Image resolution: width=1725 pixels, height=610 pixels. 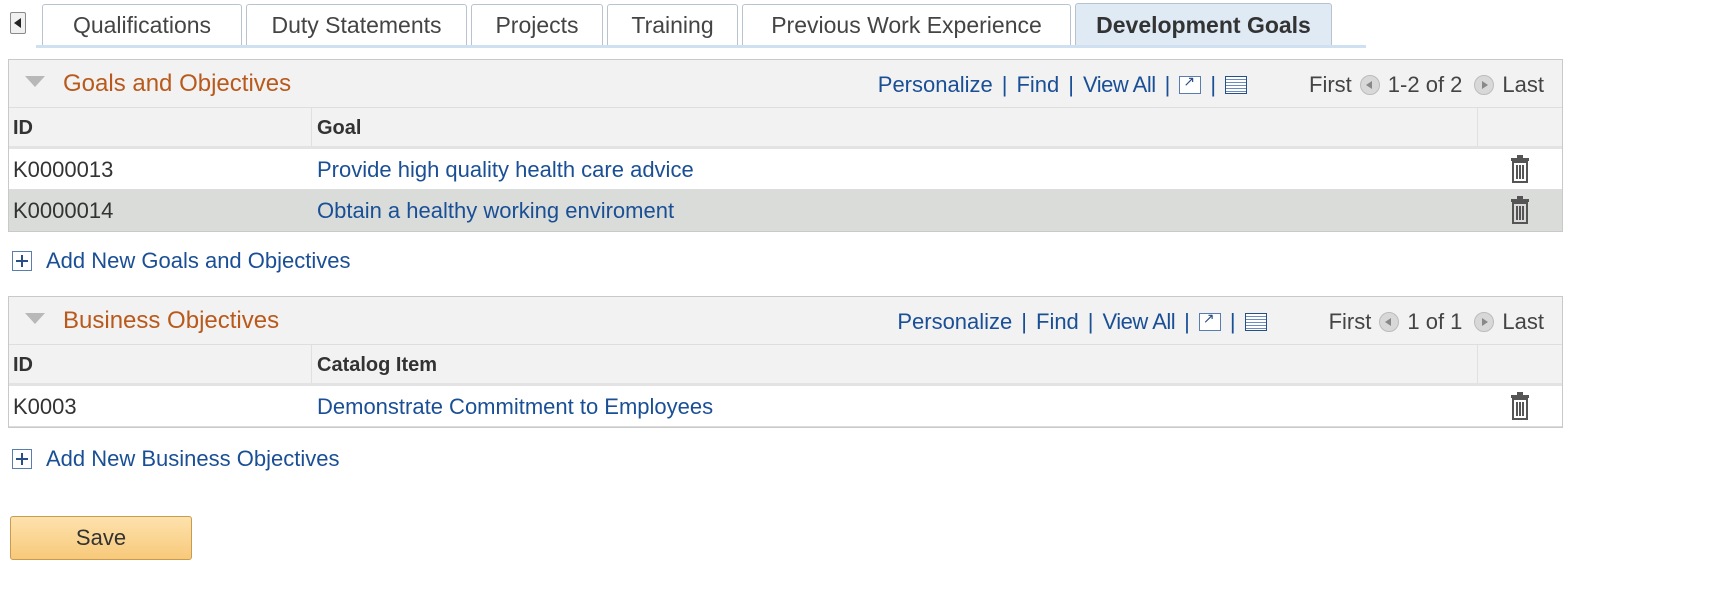 I want to click on tab-qualifications: Qualifications, so click(x=142, y=25).